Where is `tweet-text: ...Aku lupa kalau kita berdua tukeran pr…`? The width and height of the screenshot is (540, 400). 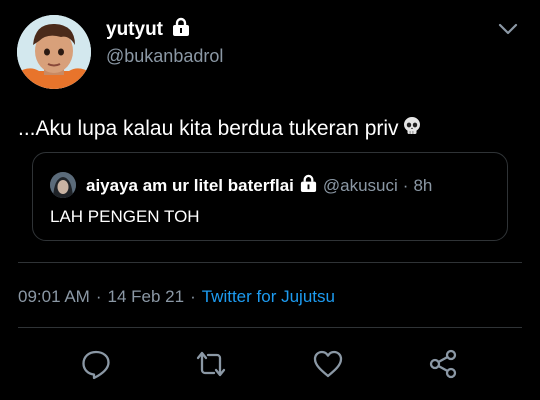 tweet-text: ...Aku lupa kalau kita berdua tukeran pr… is located at coordinates (220, 129).